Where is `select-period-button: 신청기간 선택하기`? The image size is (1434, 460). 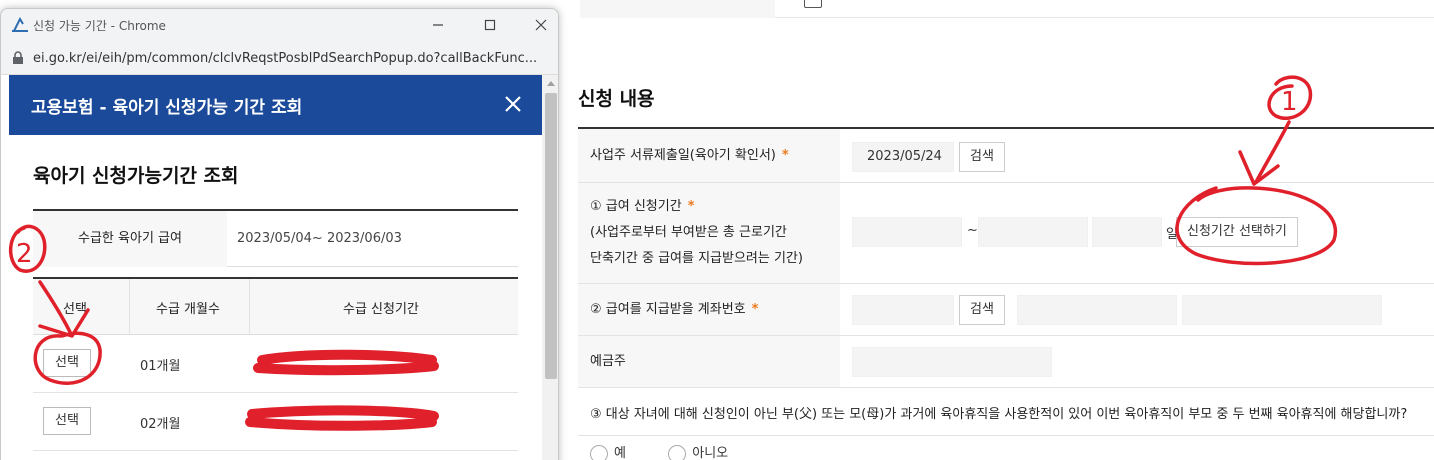 select-period-button: 신청기간 선택하기 is located at coordinates (1237, 232).